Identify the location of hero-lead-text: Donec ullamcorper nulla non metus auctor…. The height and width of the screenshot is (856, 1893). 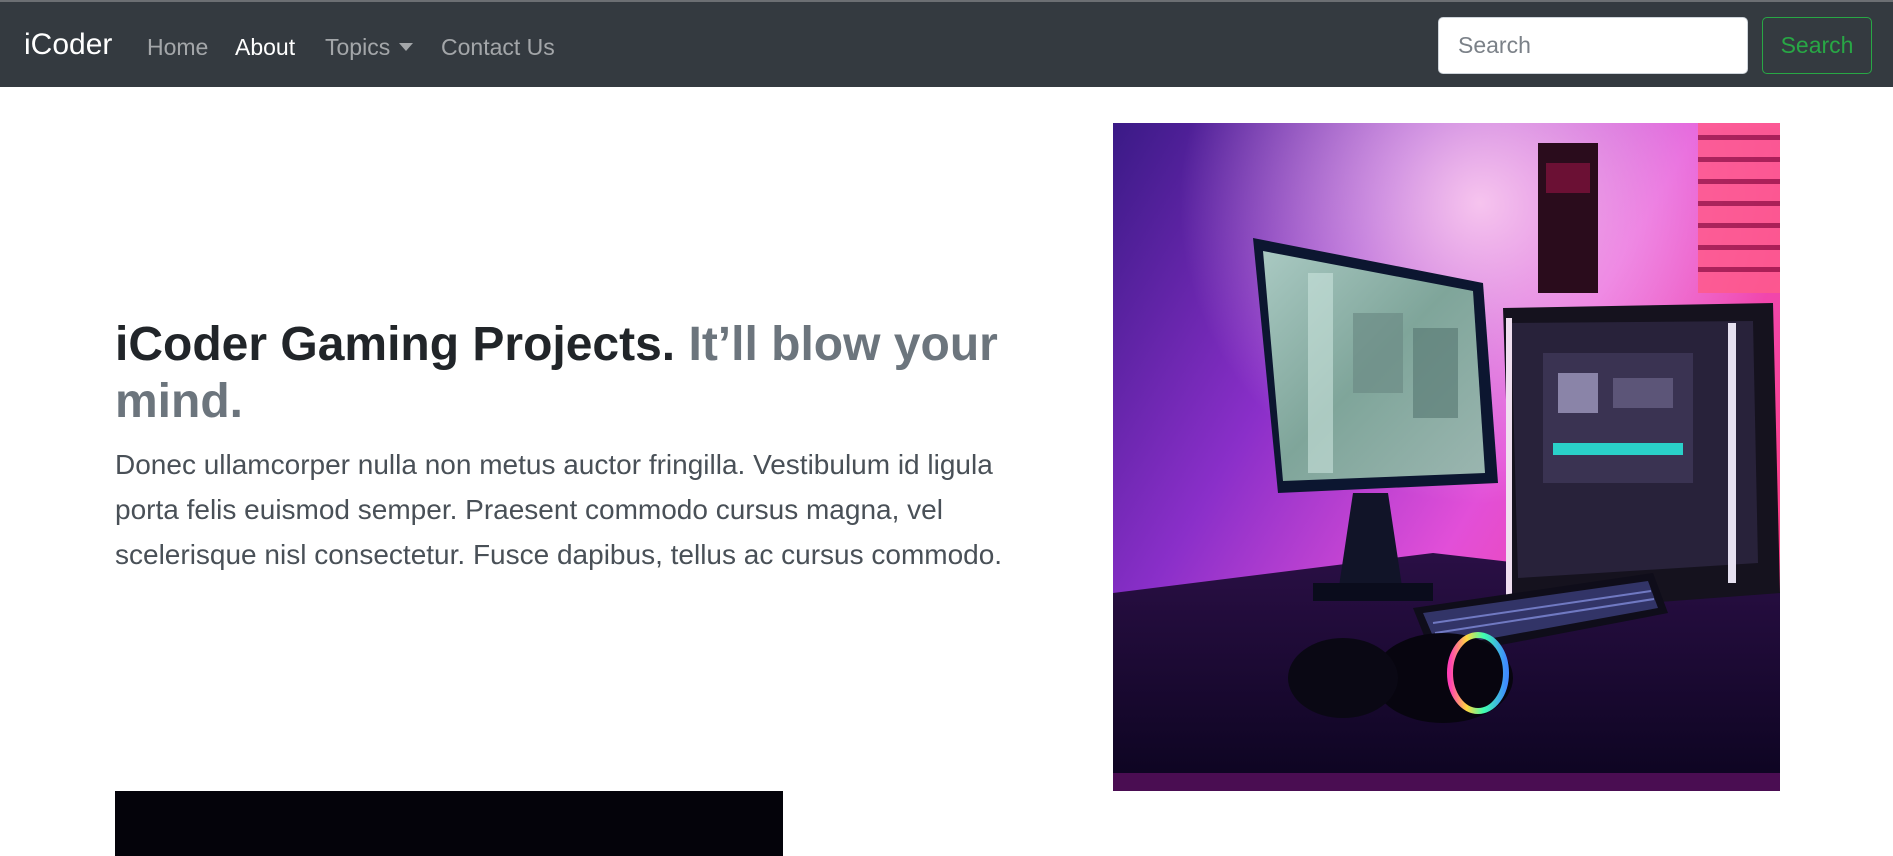
(559, 509).